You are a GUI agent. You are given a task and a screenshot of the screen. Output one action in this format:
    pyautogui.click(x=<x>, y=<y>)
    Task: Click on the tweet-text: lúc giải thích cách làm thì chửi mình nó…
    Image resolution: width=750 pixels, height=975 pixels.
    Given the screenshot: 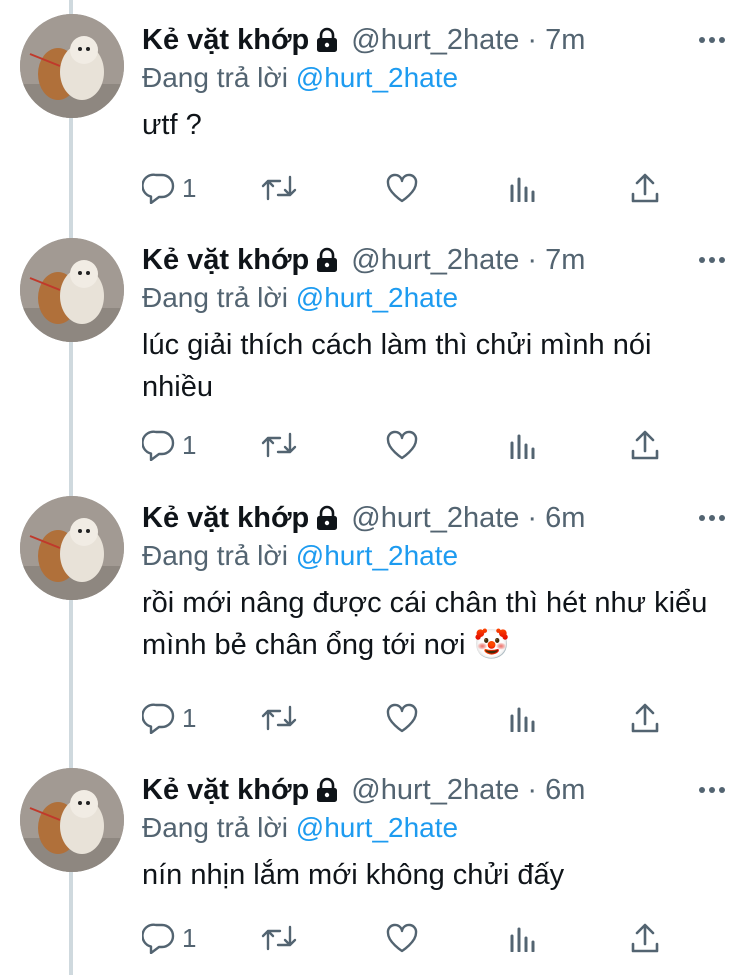 What is the action you would take?
    pyautogui.click(x=397, y=366)
    